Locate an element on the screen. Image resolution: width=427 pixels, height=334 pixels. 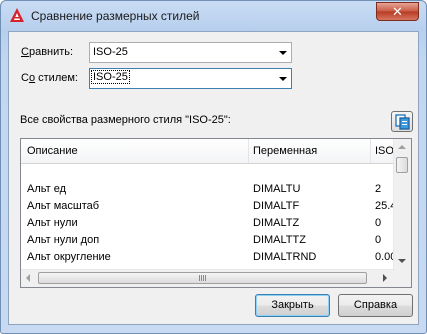
close-button: Закрыть is located at coordinates (292, 305).